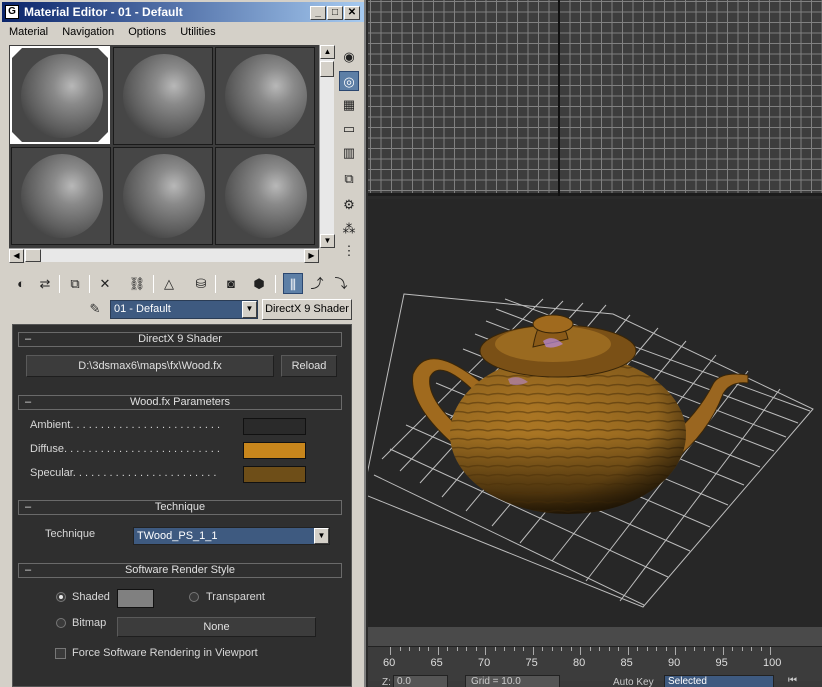 This screenshot has height=687, width=822. What do you see at coordinates (231, 536) in the screenshot?
I see `technique-dropdown: TWood_PS_1_1 ▼` at bounding box center [231, 536].